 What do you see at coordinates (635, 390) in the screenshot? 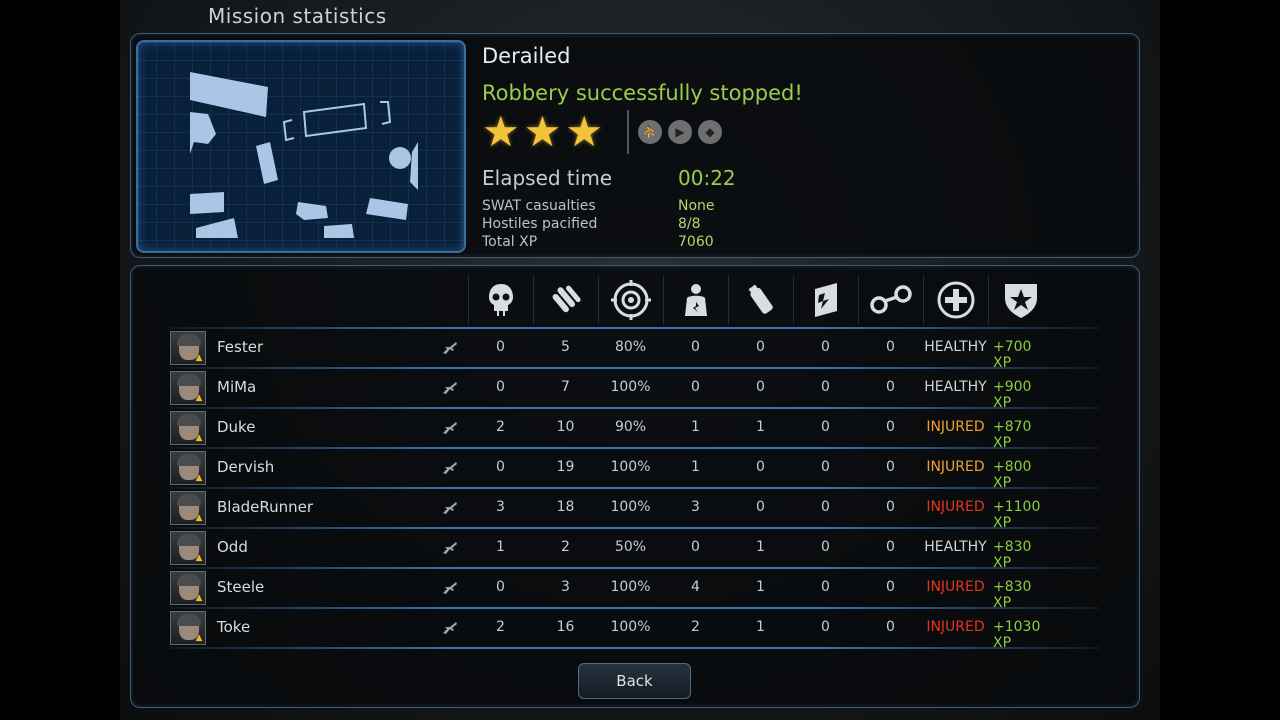
I see `table-row: ▲ MiMa 0 7 100% 0 0 0 0 HEALTHY +900 XP` at bounding box center [635, 390].